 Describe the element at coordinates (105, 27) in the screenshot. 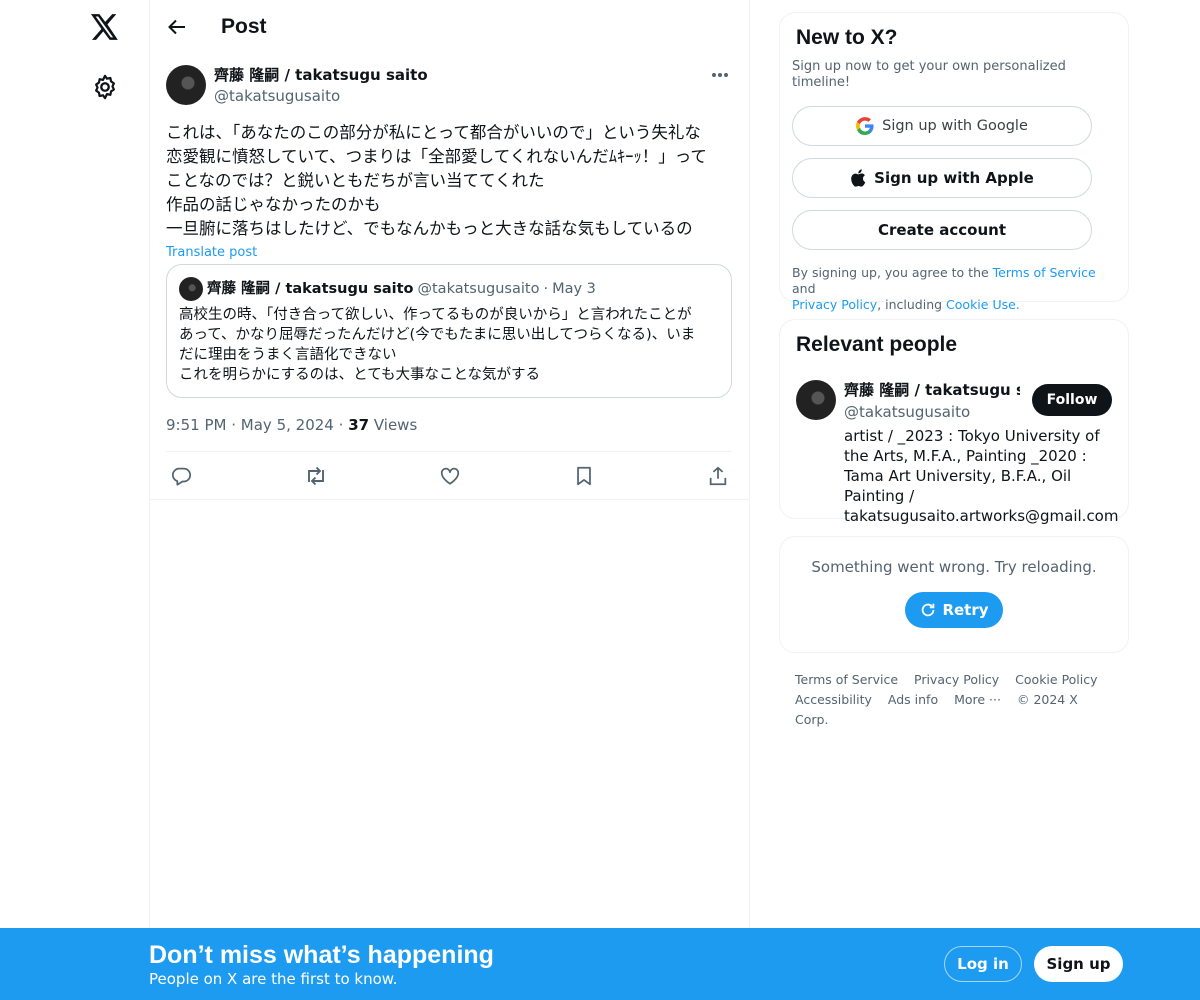

I see `x-logo-icon` at that location.